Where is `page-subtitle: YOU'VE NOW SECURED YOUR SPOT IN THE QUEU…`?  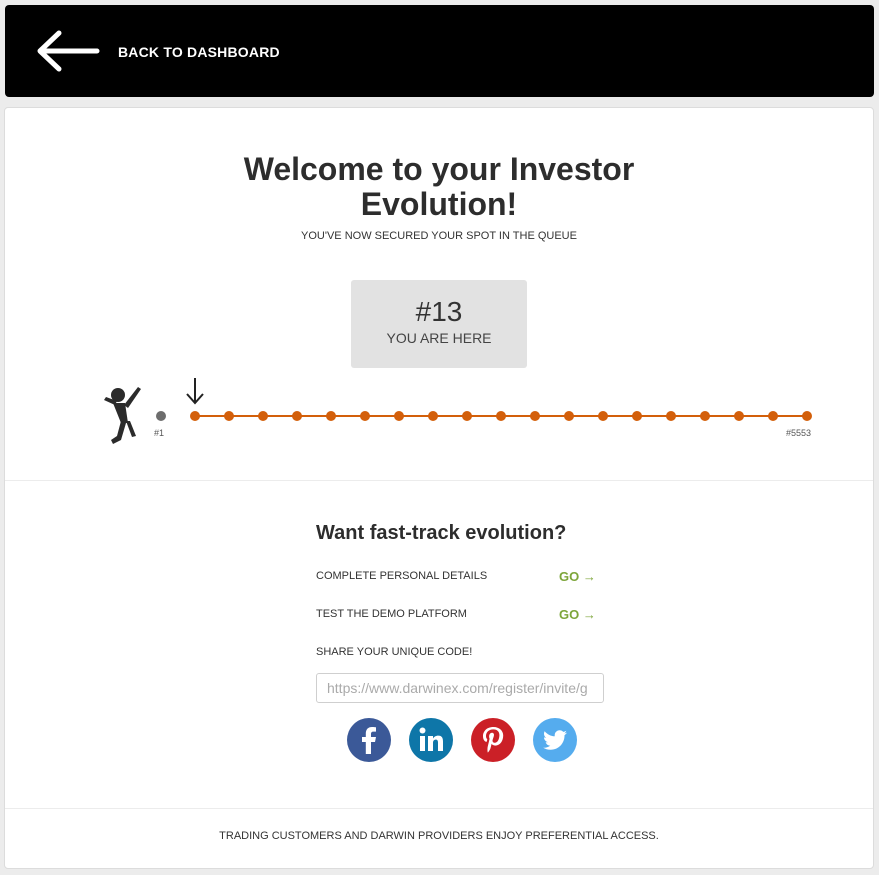 page-subtitle: YOU'VE NOW SECURED YOUR SPOT IN THE QUEU… is located at coordinates (439, 236).